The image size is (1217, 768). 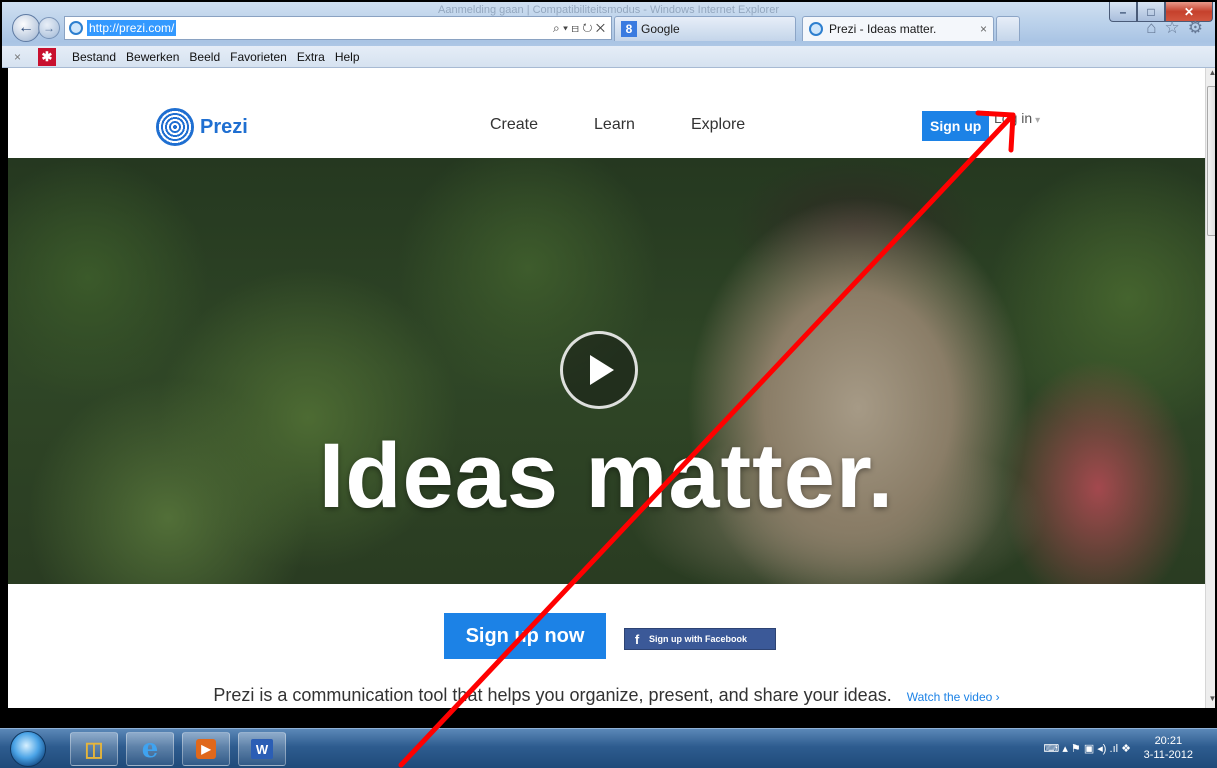 What do you see at coordinates (705, 28) in the screenshot?
I see `tab-google: 8 Google` at bounding box center [705, 28].